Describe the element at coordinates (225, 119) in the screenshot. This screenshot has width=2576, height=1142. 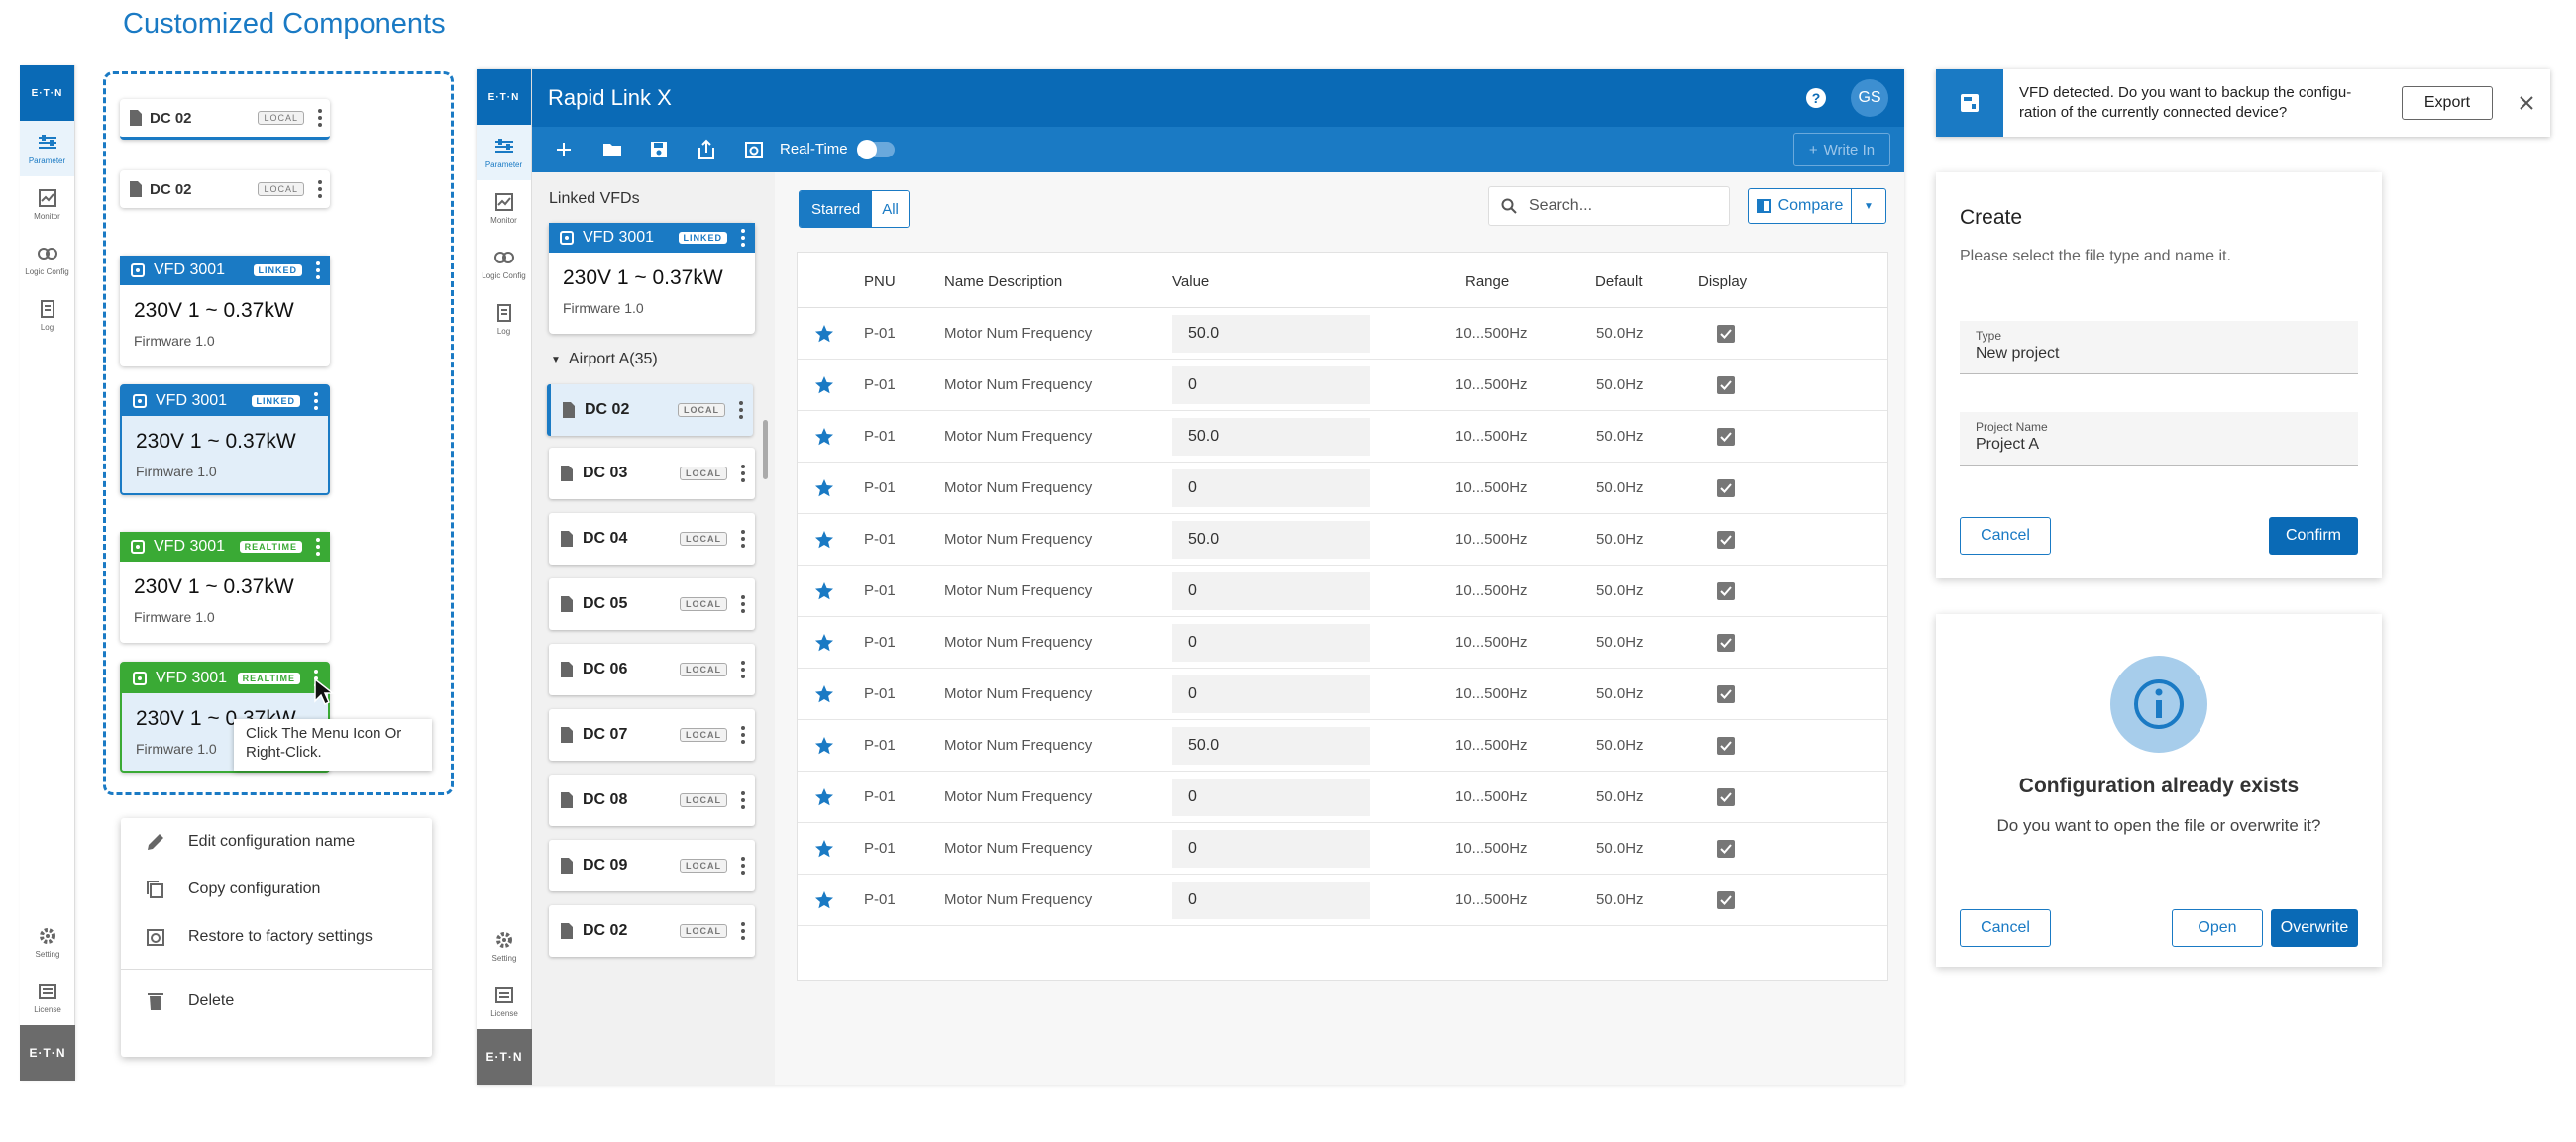
I see `local-card: DC 02 LOCAL` at that location.